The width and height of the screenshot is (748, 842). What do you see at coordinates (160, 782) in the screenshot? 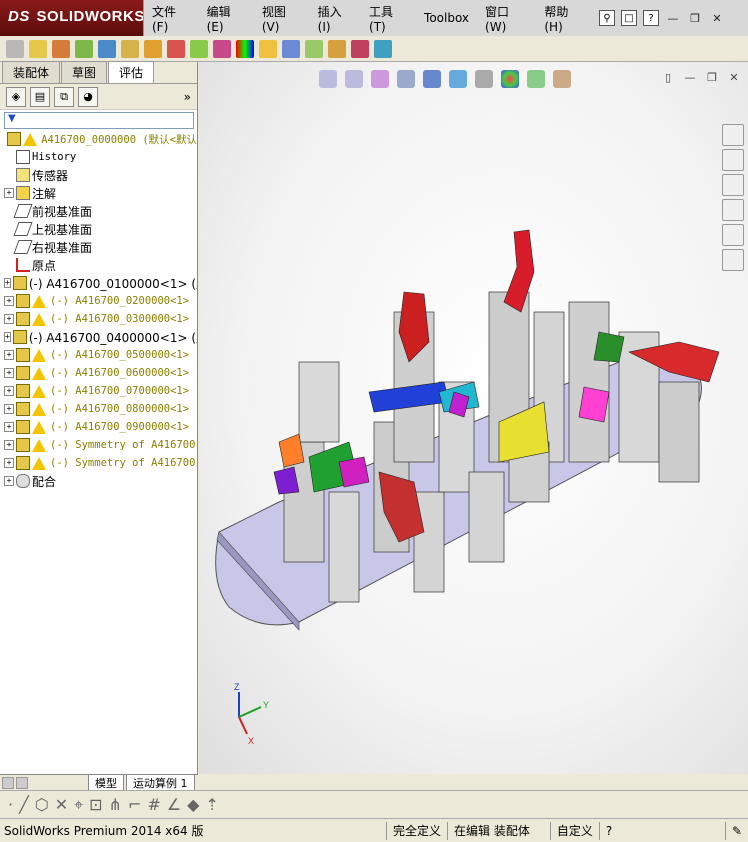
I see `tab-motion-study: 运动算例 1` at bounding box center [160, 782].